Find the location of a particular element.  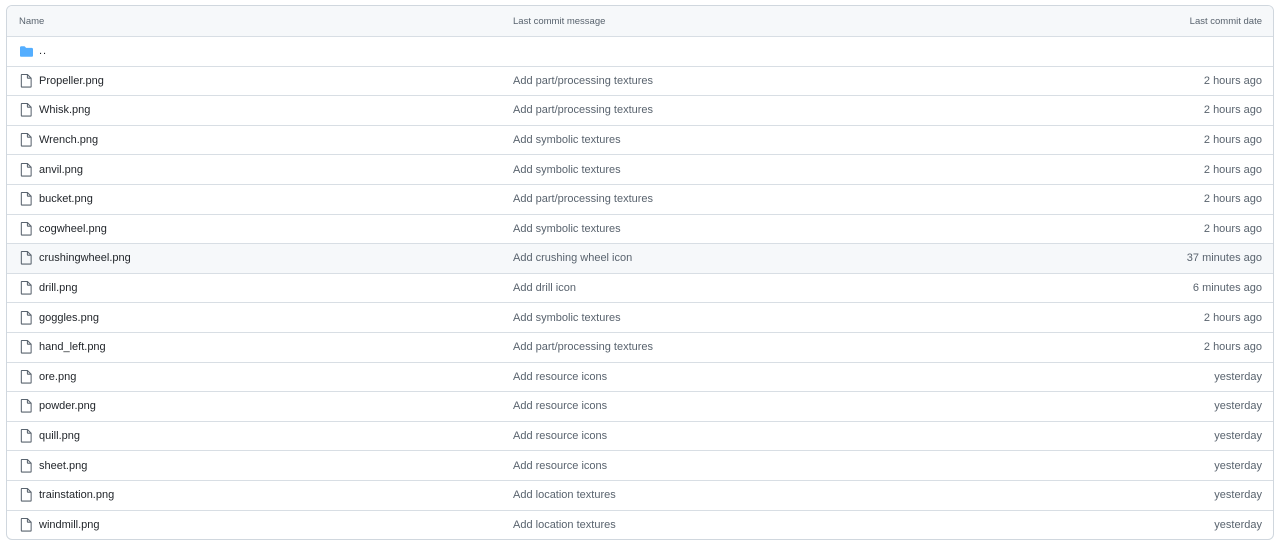

commit-message-cell: Add resource icons is located at coordinates (783, 377).